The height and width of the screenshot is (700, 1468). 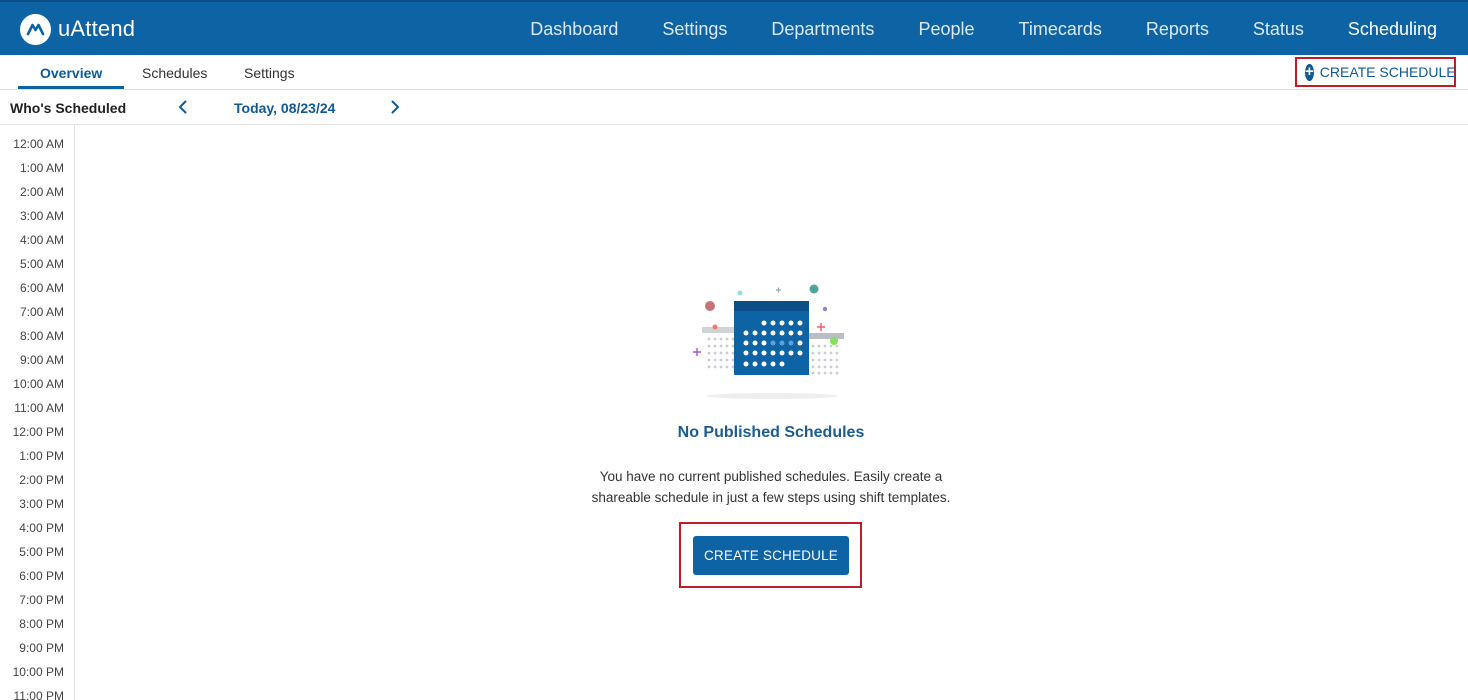 What do you see at coordinates (38, 432) in the screenshot?
I see `time-label: 12:00 PM` at bounding box center [38, 432].